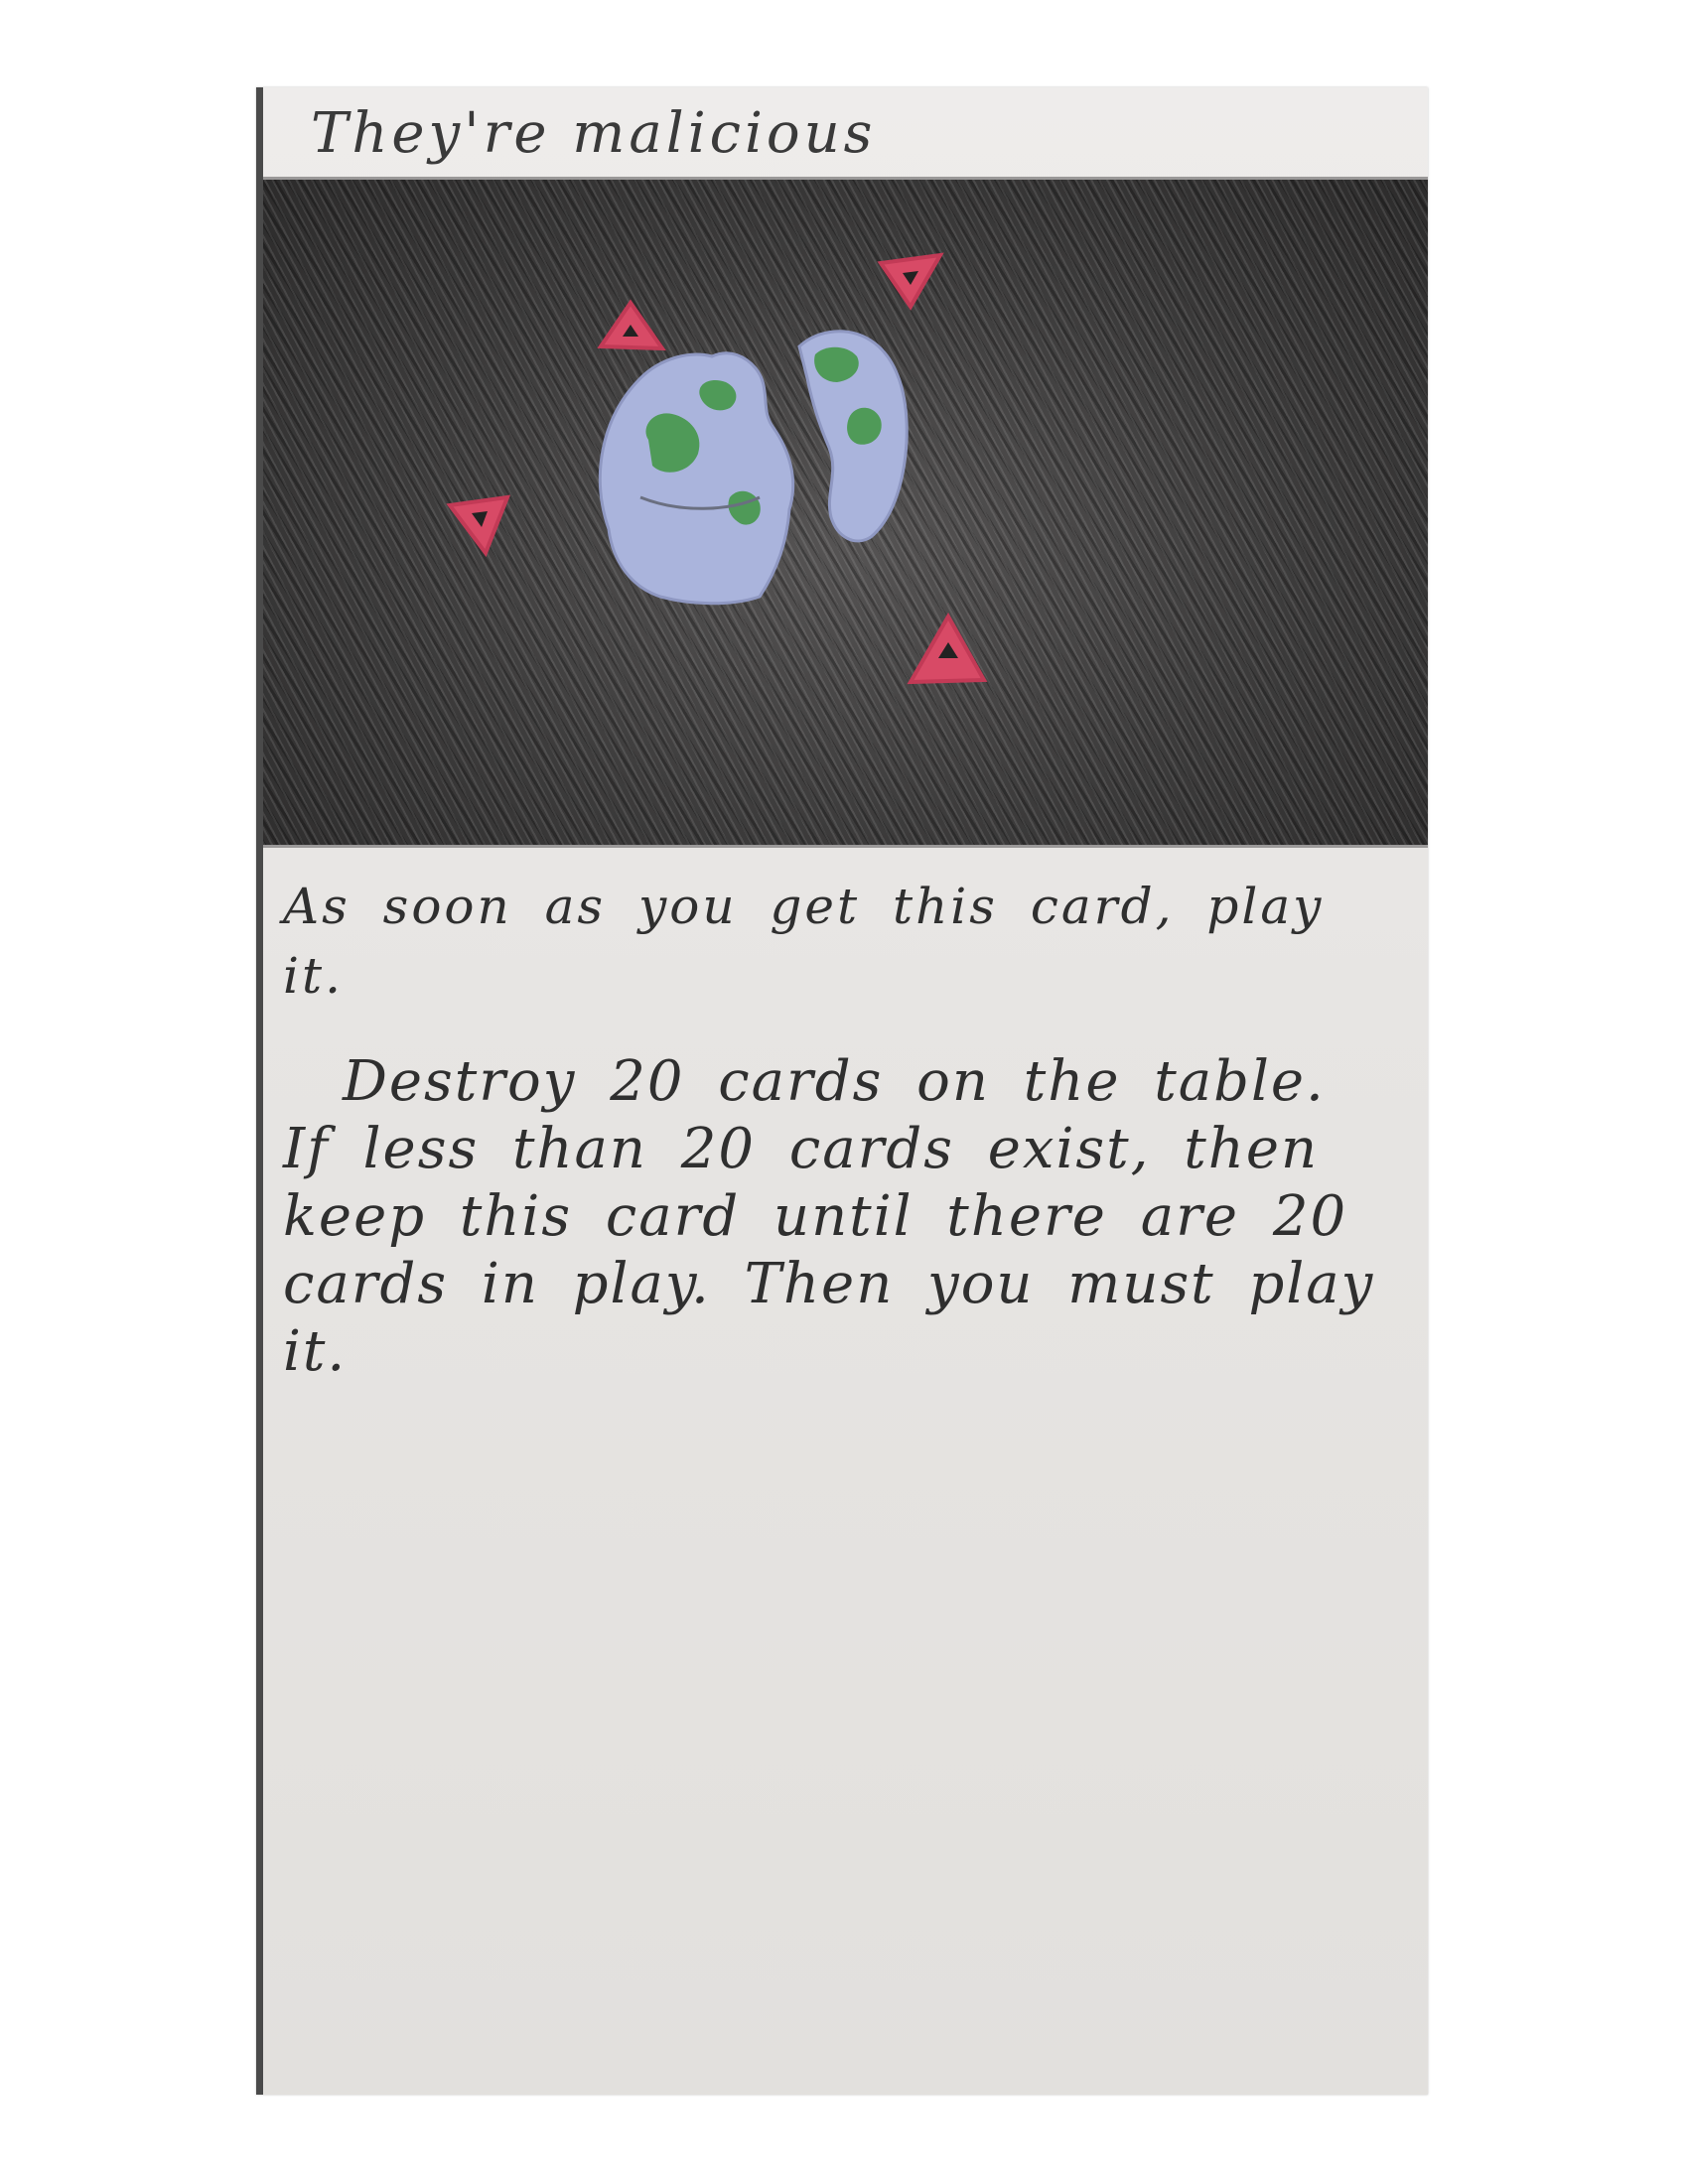  What do you see at coordinates (696, 478) in the screenshot?
I see `broken-earth-left-half` at bounding box center [696, 478].